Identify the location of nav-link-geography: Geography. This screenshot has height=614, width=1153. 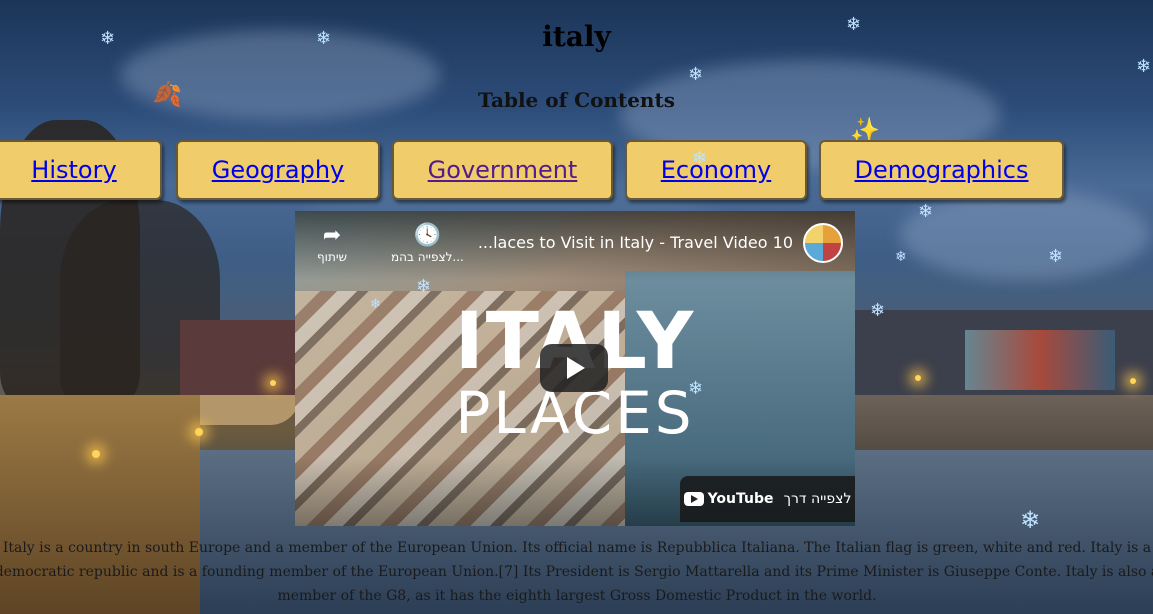
(278, 170).